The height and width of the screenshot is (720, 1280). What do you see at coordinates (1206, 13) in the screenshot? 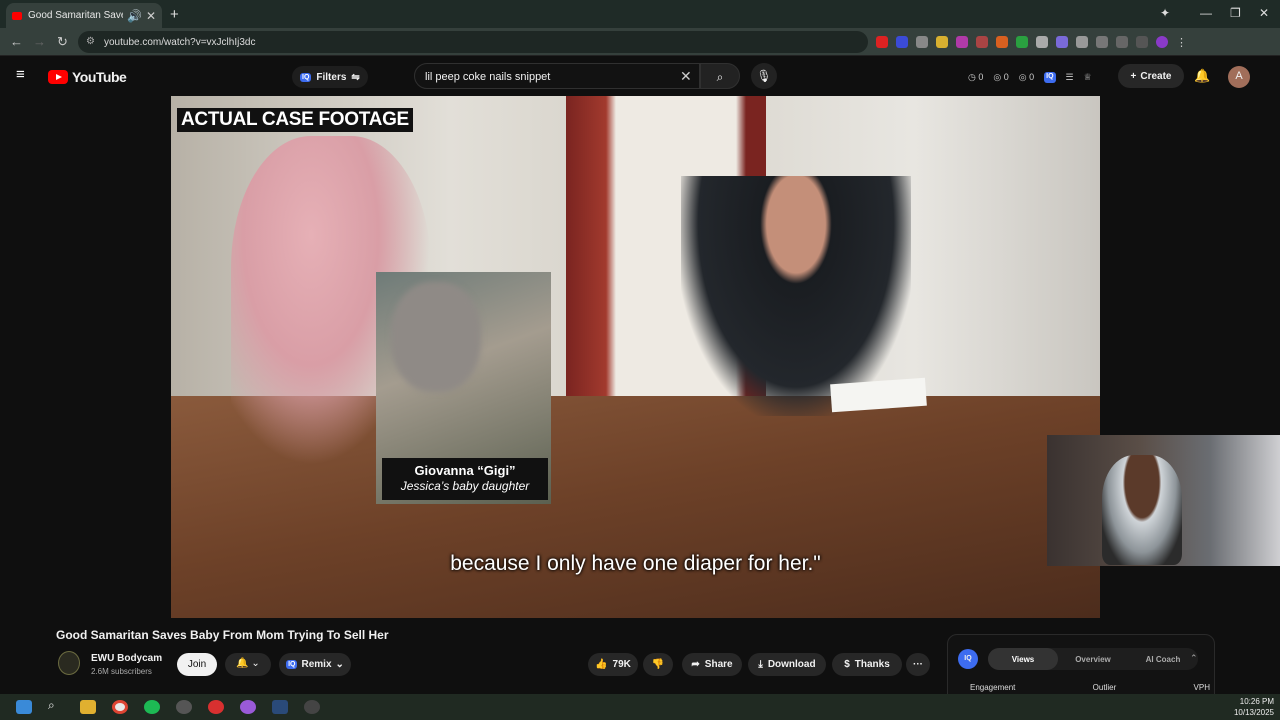
I see `minimize-button: —` at bounding box center [1206, 13].